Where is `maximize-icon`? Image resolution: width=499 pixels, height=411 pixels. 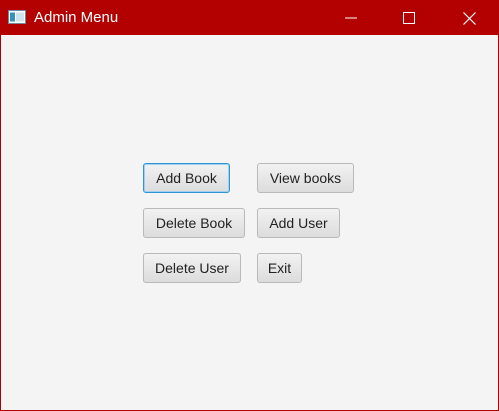 maximize-icon is located at coordinates (409, 18).